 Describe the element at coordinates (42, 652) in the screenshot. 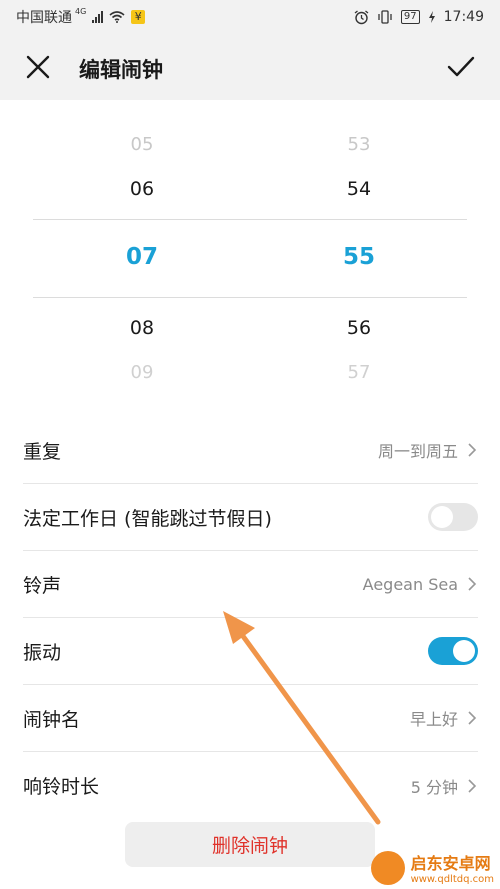

I see `vibrate-label: 振动` at that location.